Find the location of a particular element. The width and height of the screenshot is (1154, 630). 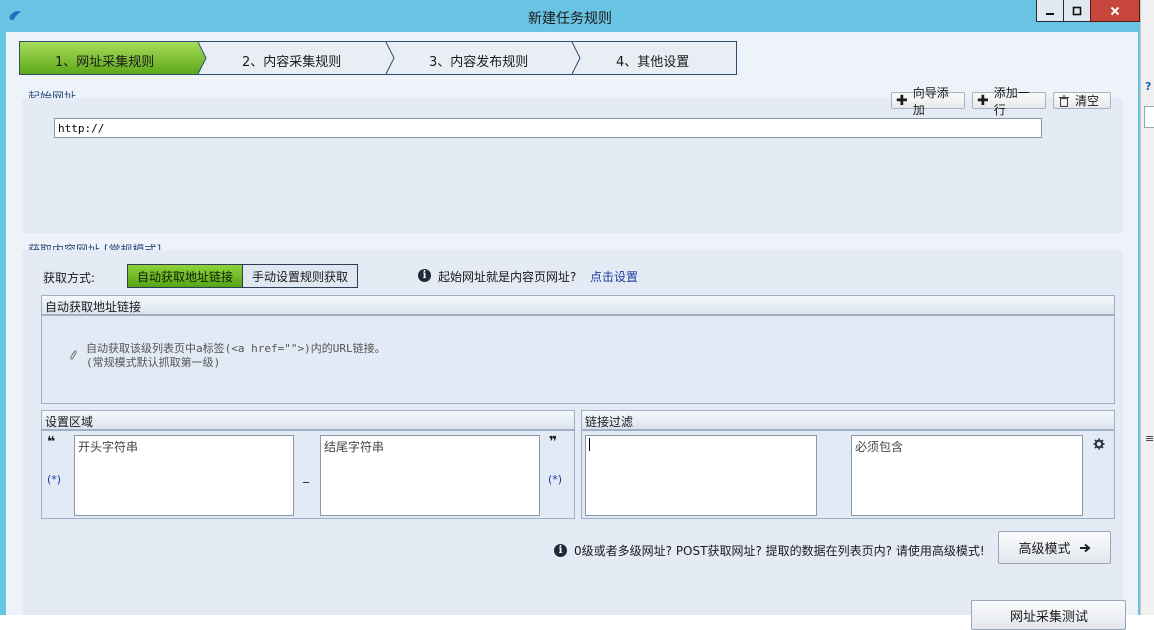

setting-area-box: ❝ (*) 开头字符串 _ 结尾字符串 ❞ (*) is located at coordinates (308, 474).